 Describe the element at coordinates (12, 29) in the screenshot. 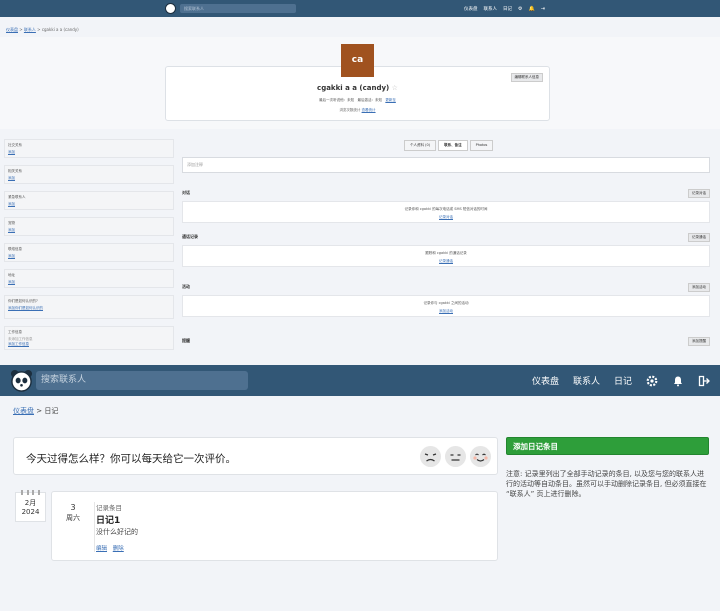

I see `top-crumb-dashboard: 仪表盘` at that location.